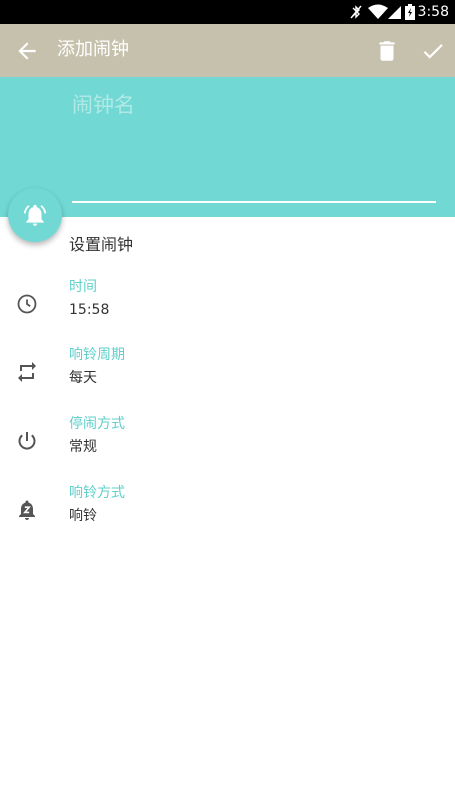  Describe the element at coordinates (27, 304) in the screenshot. I see `clock-icon` at that location.